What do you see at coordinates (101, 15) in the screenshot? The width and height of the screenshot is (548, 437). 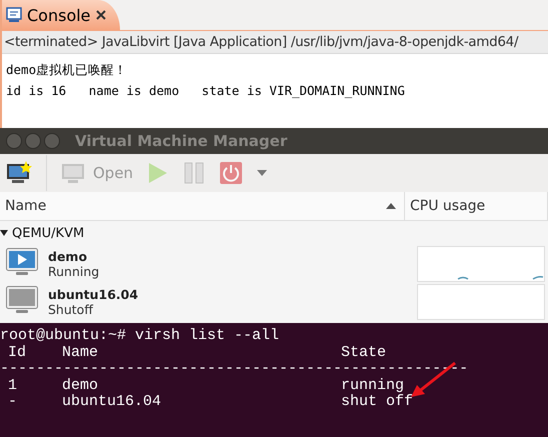 I see `close-icon` at bounding box center [101, 15].